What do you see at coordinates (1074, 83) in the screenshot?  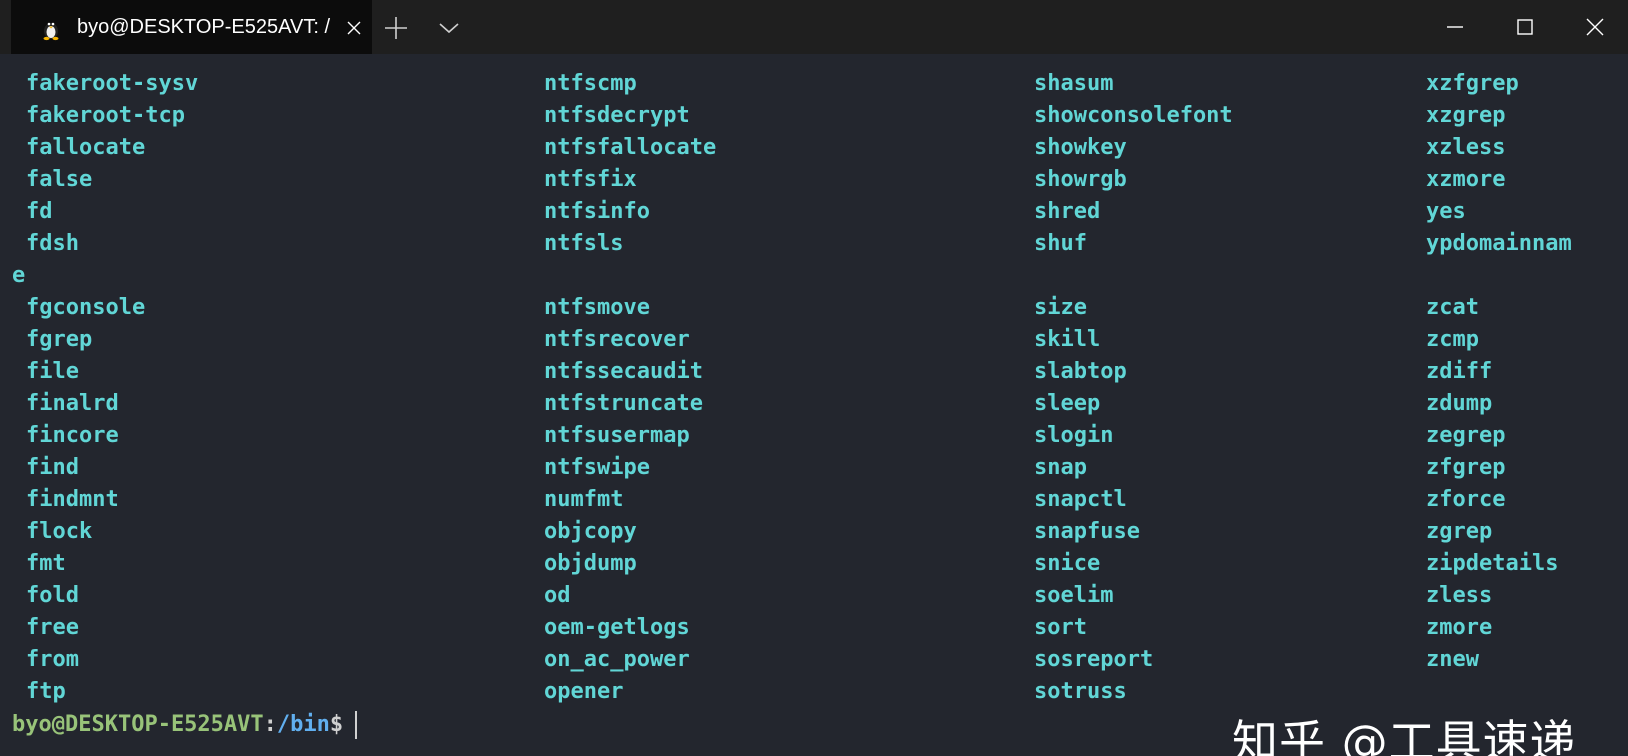 I see `list-item: shasum` at bounding box center [1074, 83].